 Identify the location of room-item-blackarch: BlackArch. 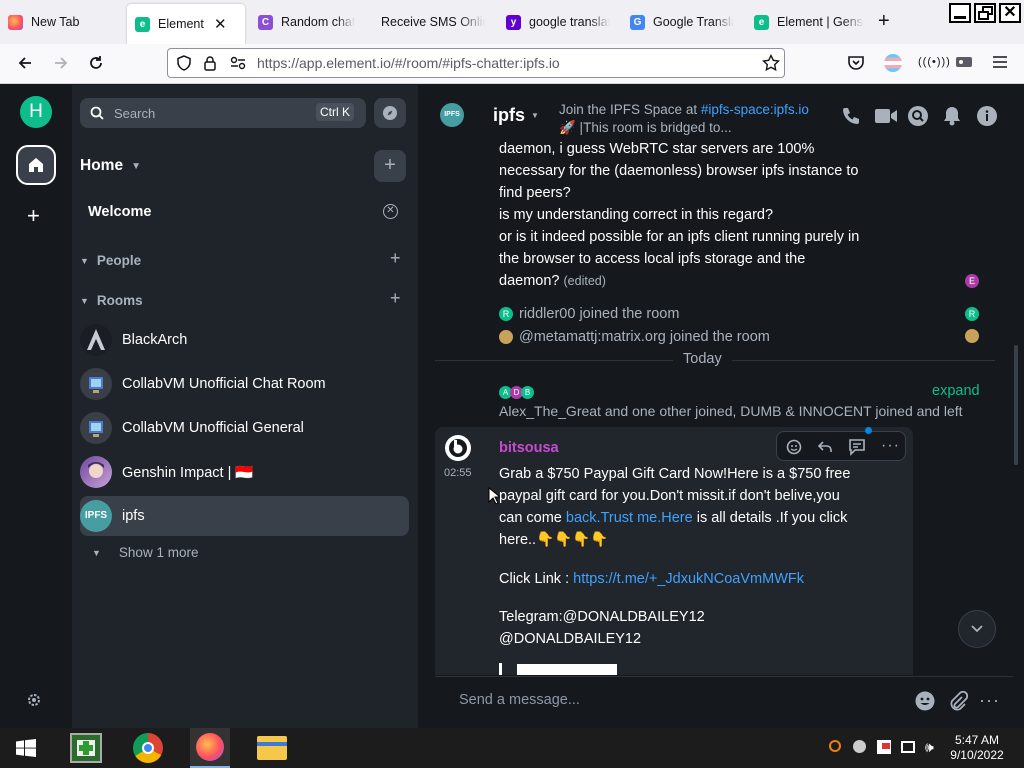
(244, 340).